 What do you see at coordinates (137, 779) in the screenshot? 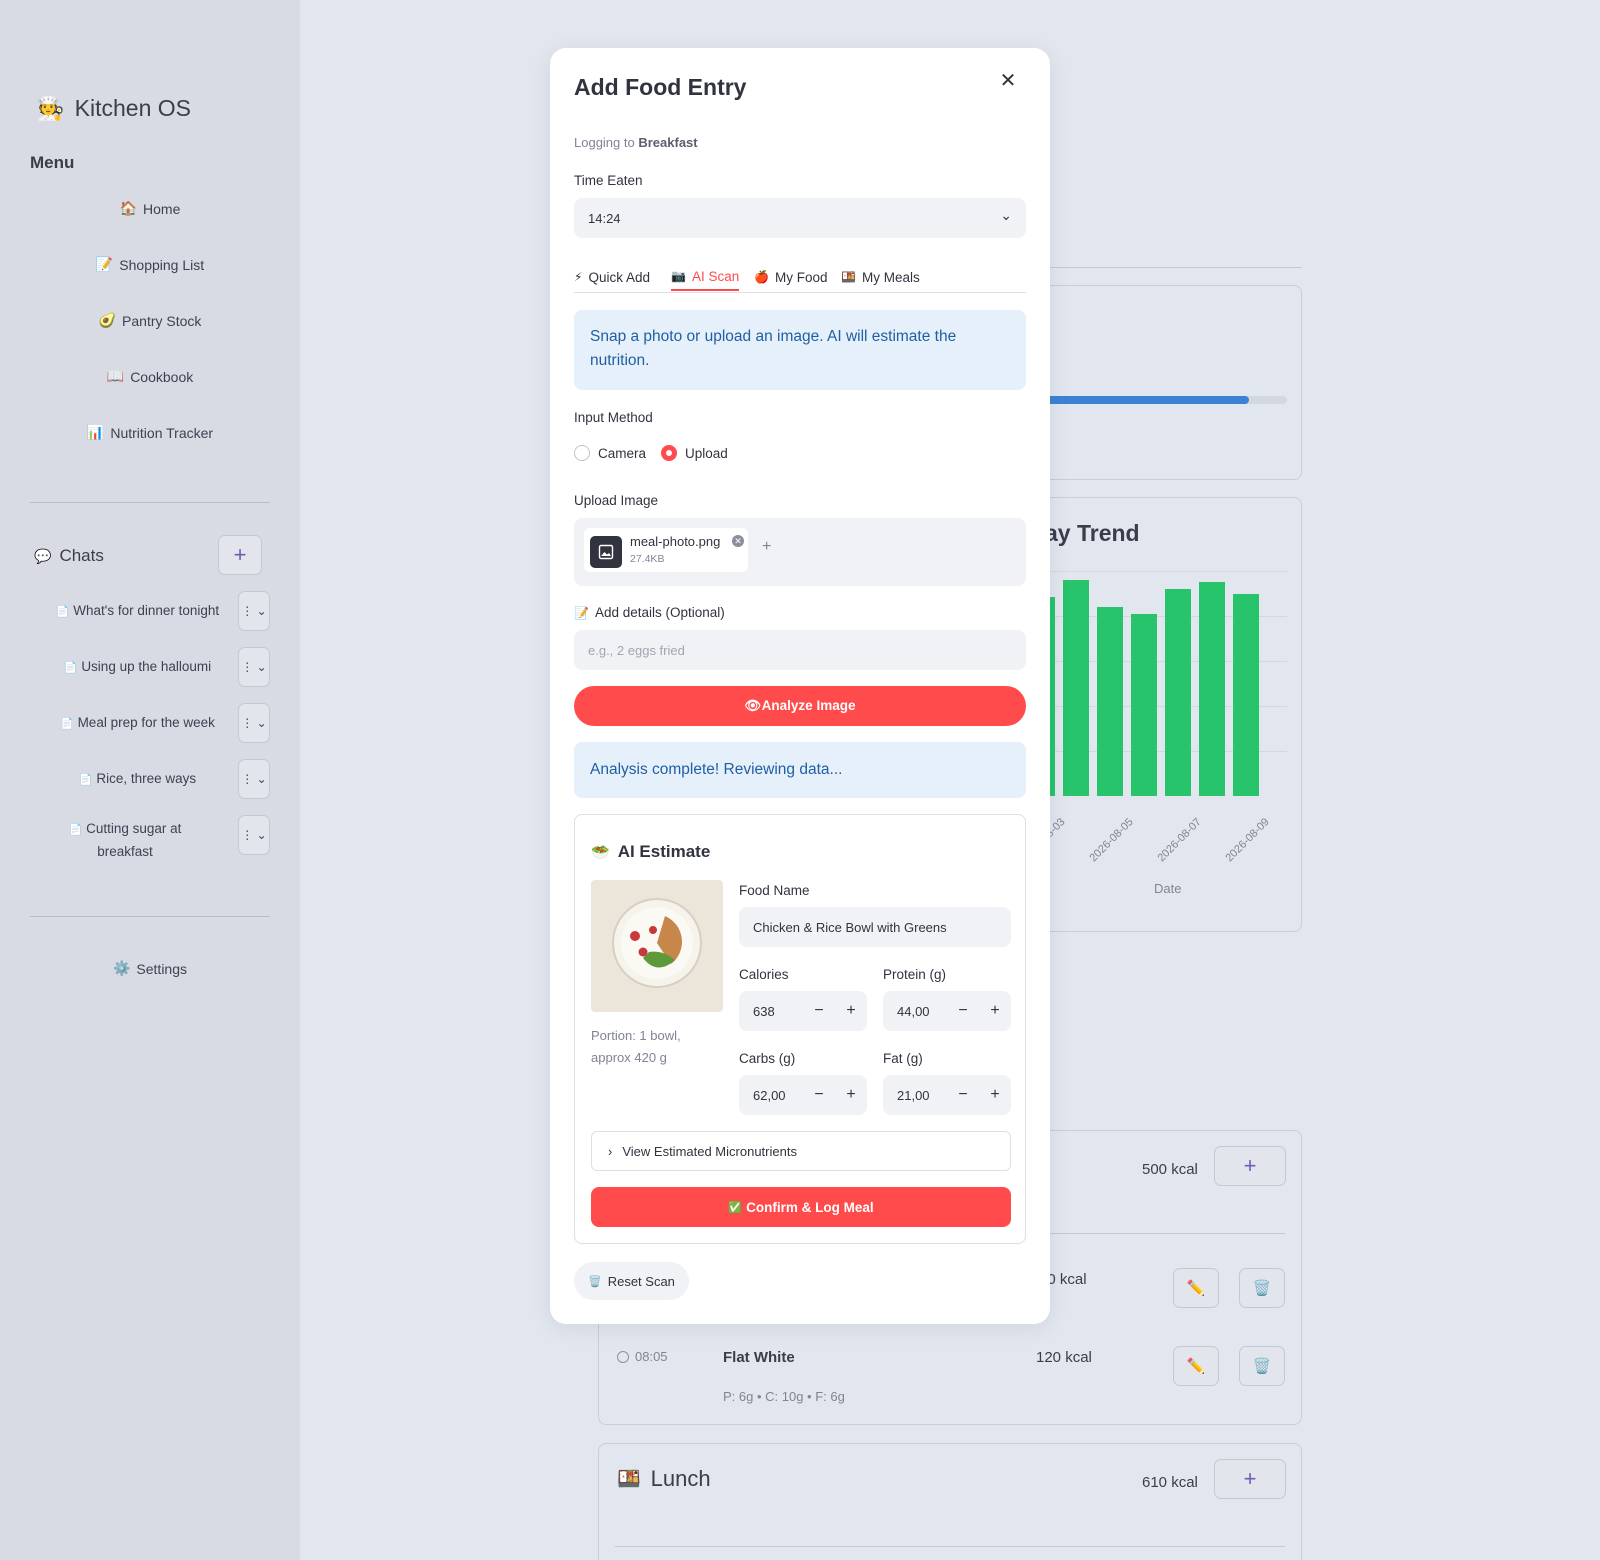
I see `chat-item: 📄 Rice, three ways` at bounding box center [137, 779].